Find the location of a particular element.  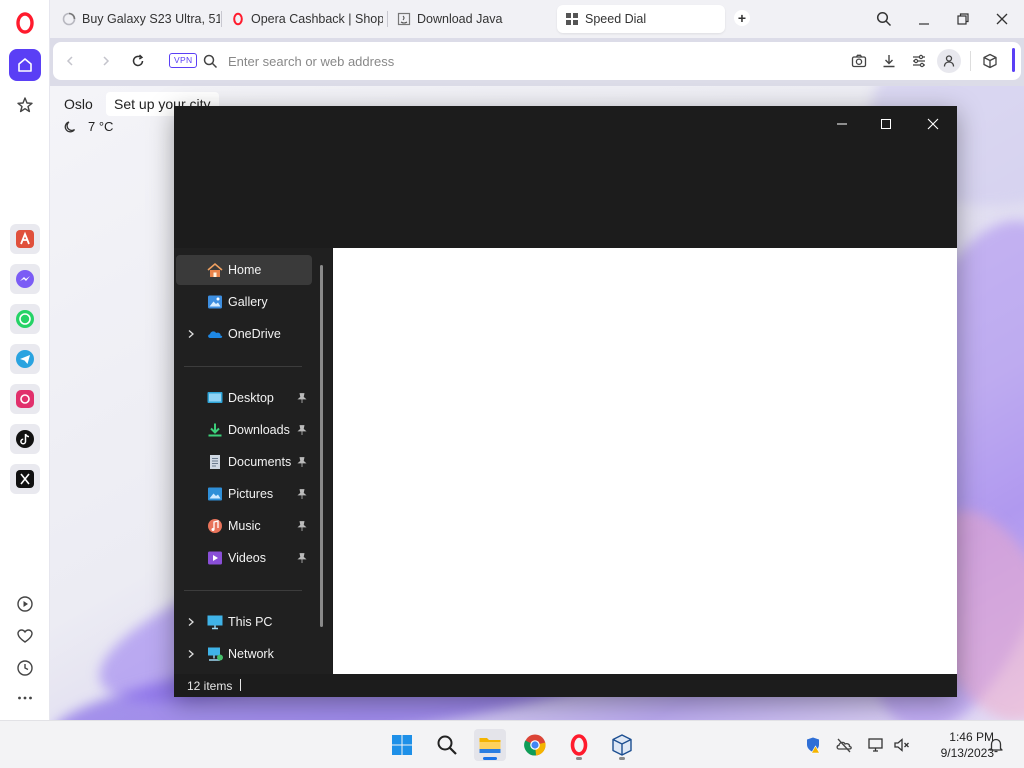

nav-item-onedrive: OneDrive is located at coordinates (244, 334).